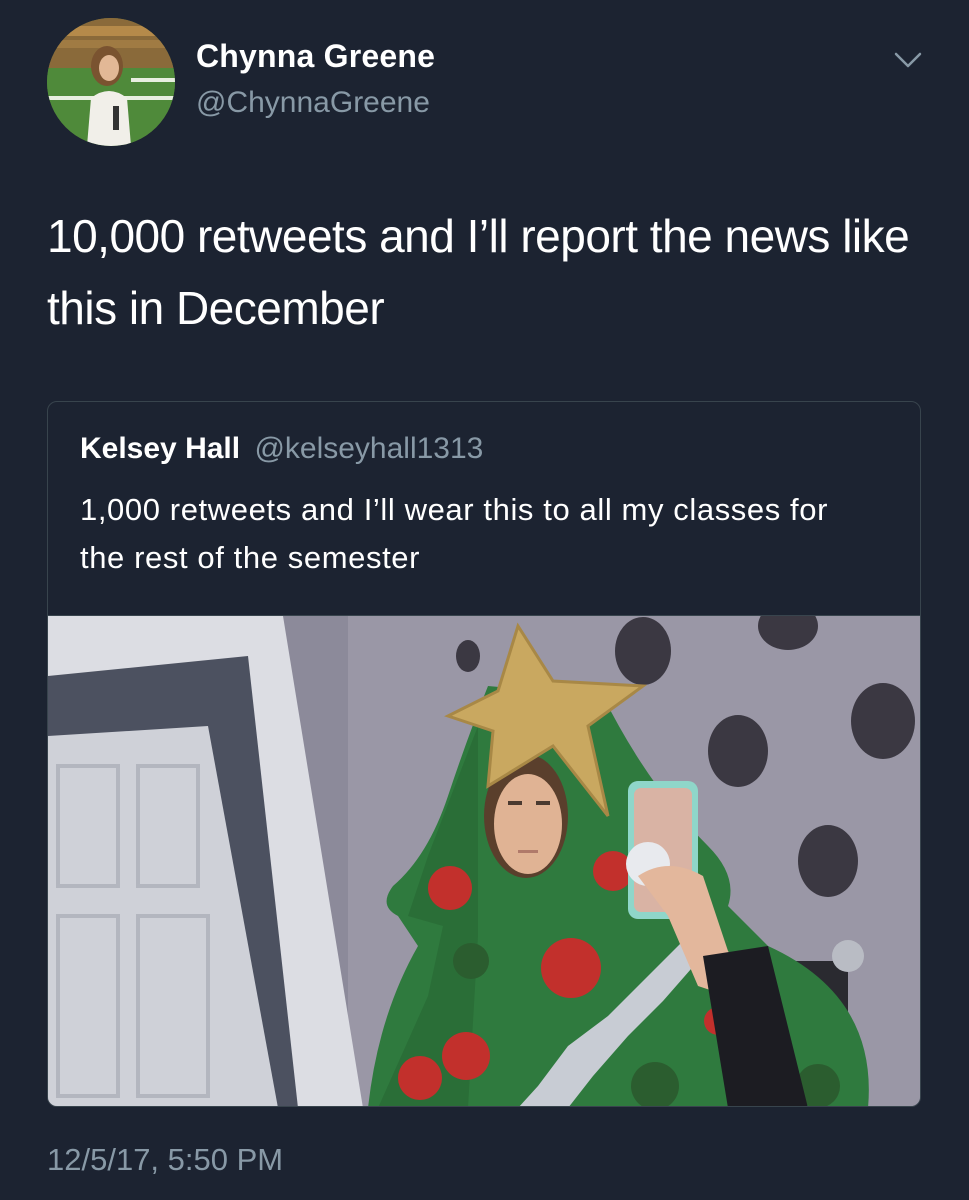 The width and height of the screenshot is (969, 1200). What do you see at coordinates (313, 103) in the screenshot?
I see `author-handle: @ChynnaGreene` at bounding box center [313, 103].